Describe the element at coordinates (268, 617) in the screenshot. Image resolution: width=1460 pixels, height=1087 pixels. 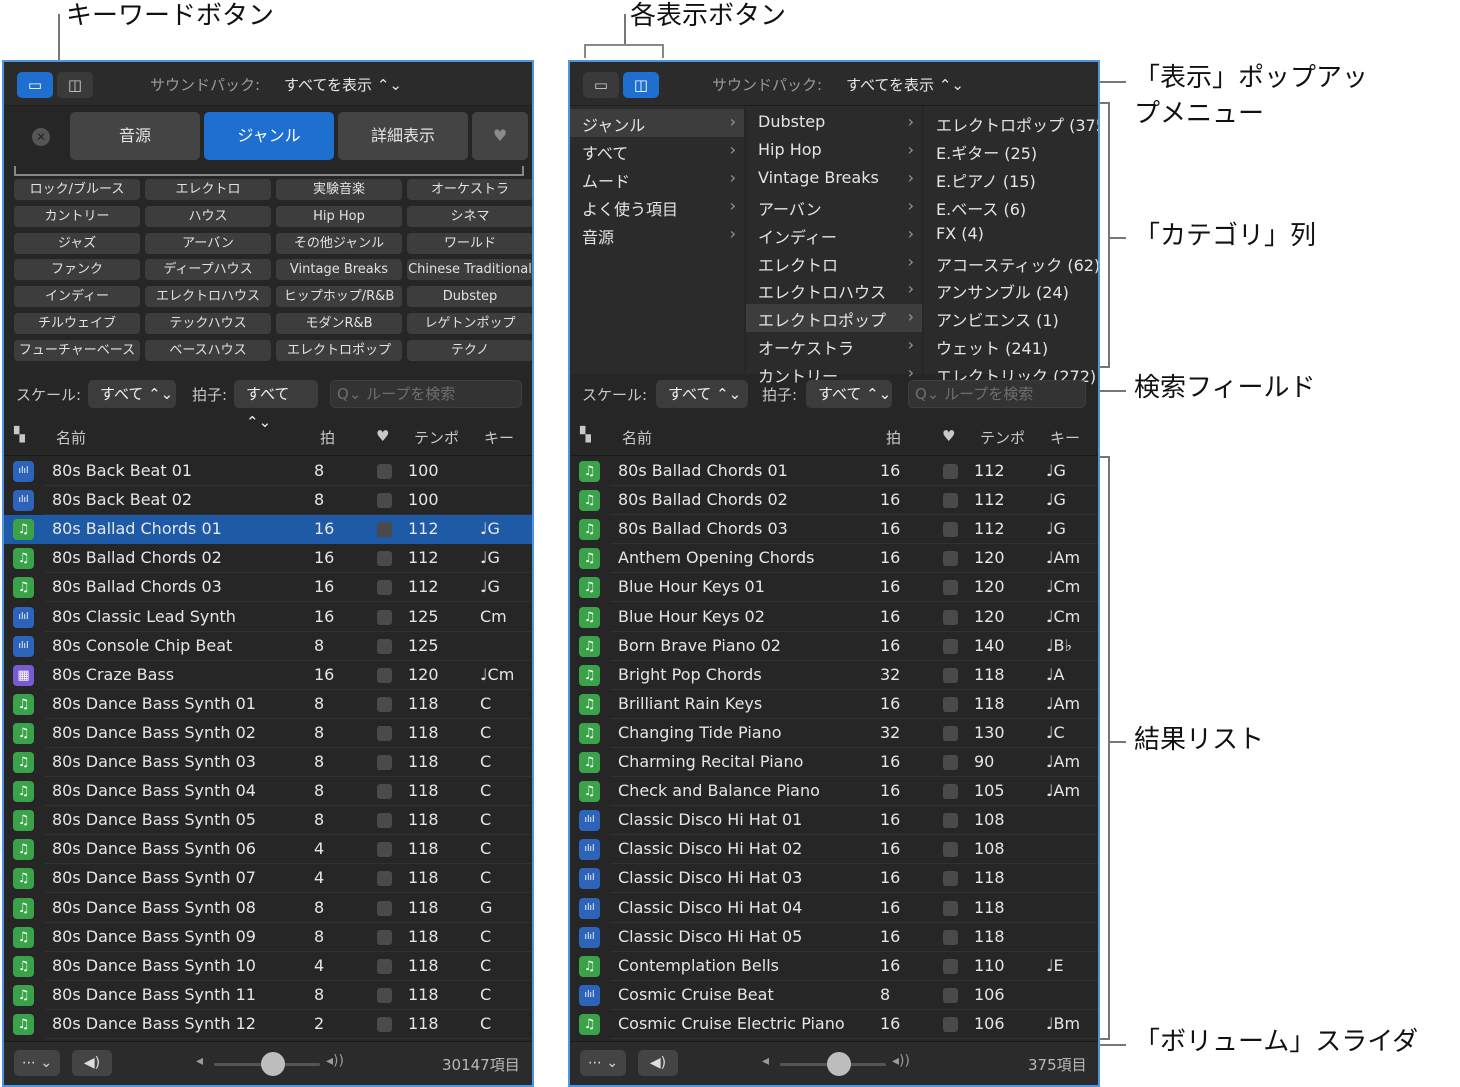
I see `table-row: ılıl 80s Classic Lead Synth 16 125 Cm` at that location.